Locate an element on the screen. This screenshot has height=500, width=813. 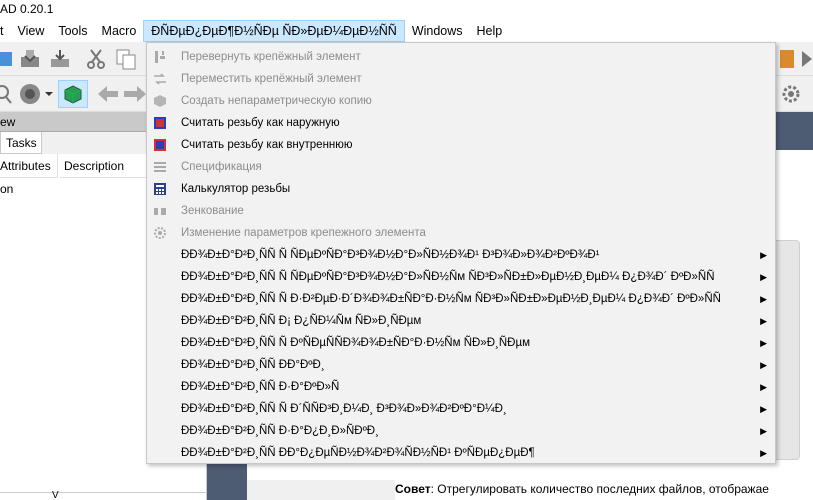
menu-item-countersink: Зенкование is located at coordinates (461, 211).